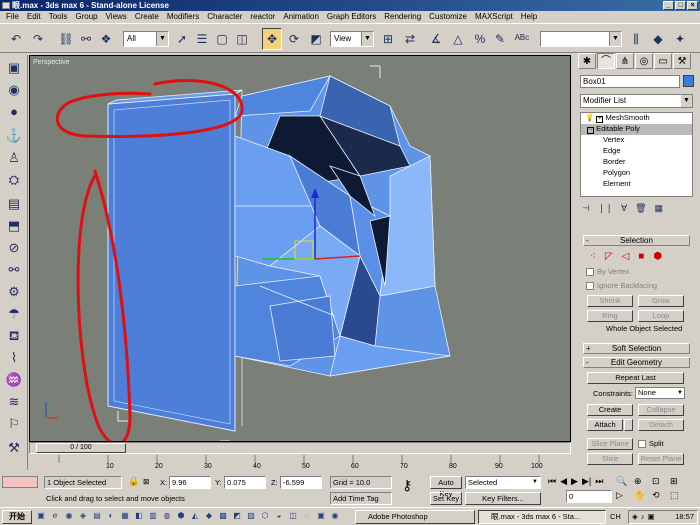  I want to click on menu-create: Create, so click(147, 17).